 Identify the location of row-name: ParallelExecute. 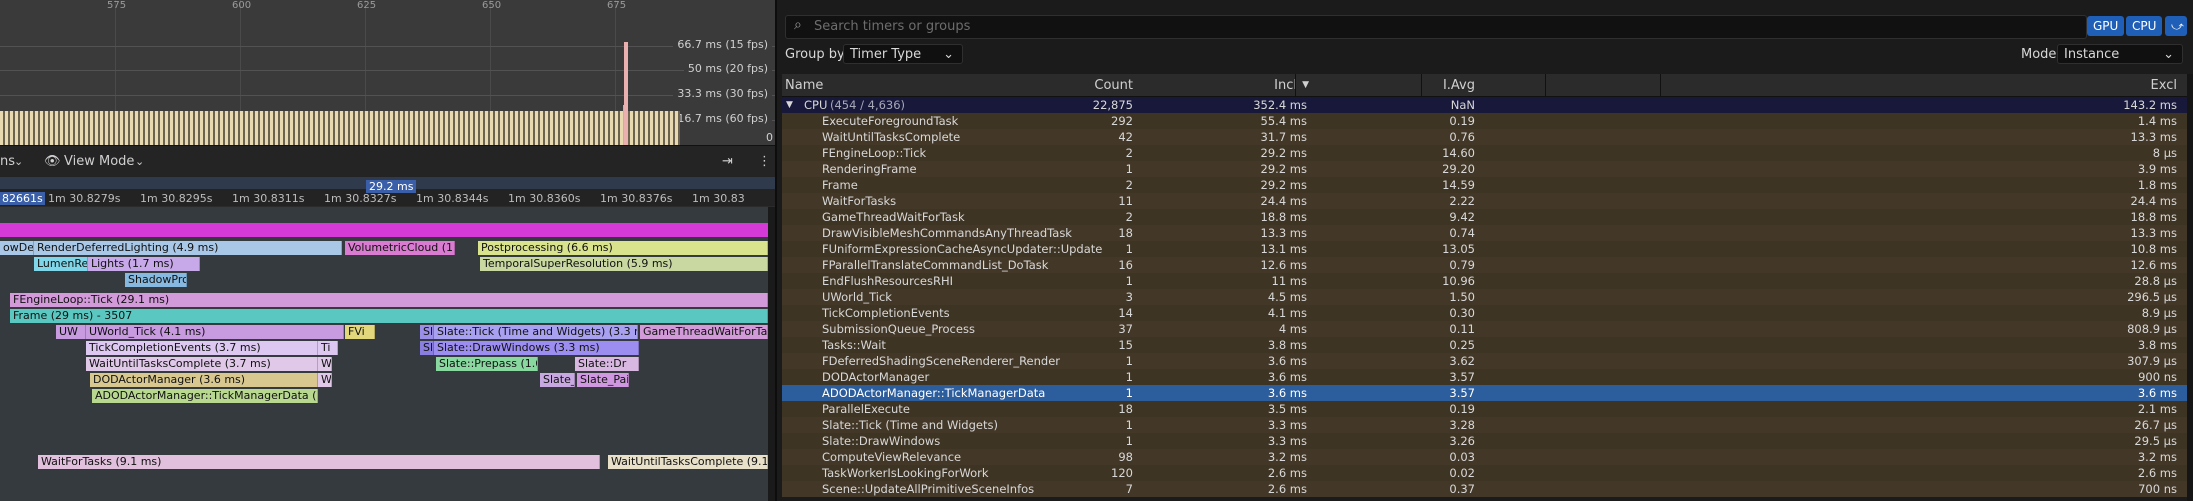
(866, 409).